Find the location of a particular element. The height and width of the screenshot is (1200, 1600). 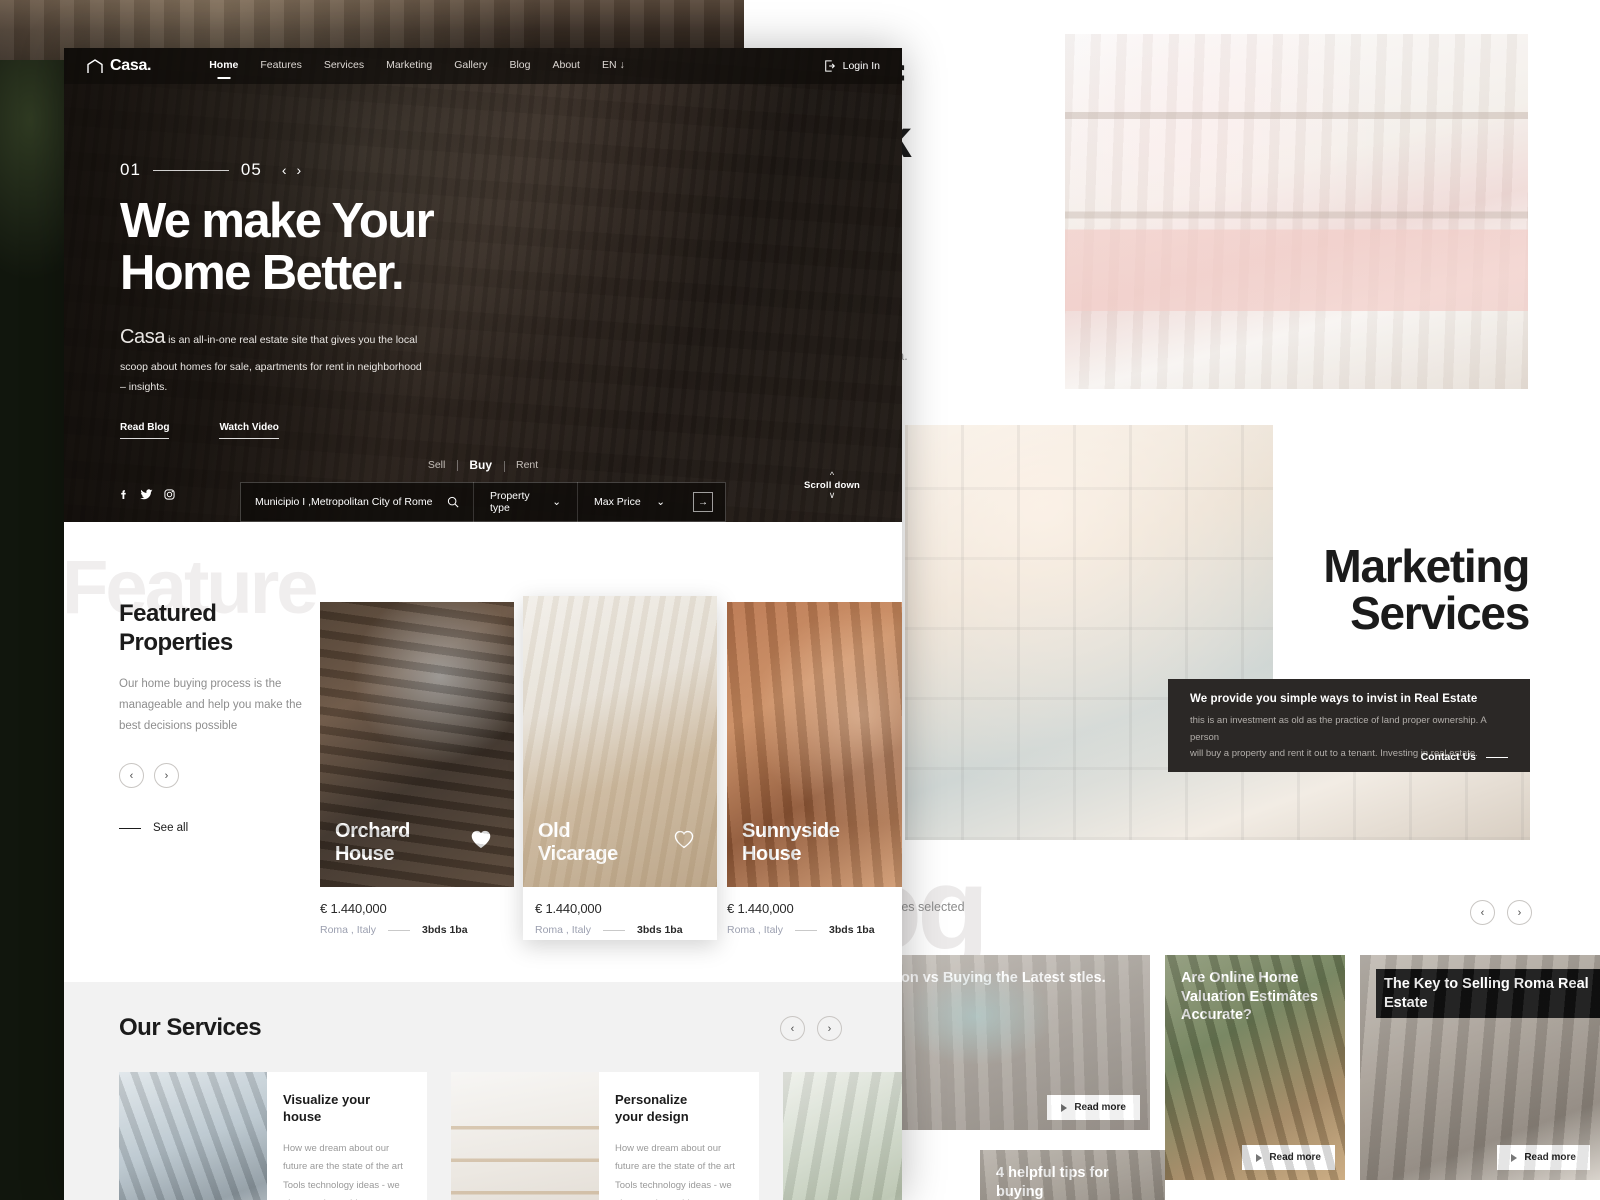

watch-video-button: Watch Video is located at coordinates (249, 430).